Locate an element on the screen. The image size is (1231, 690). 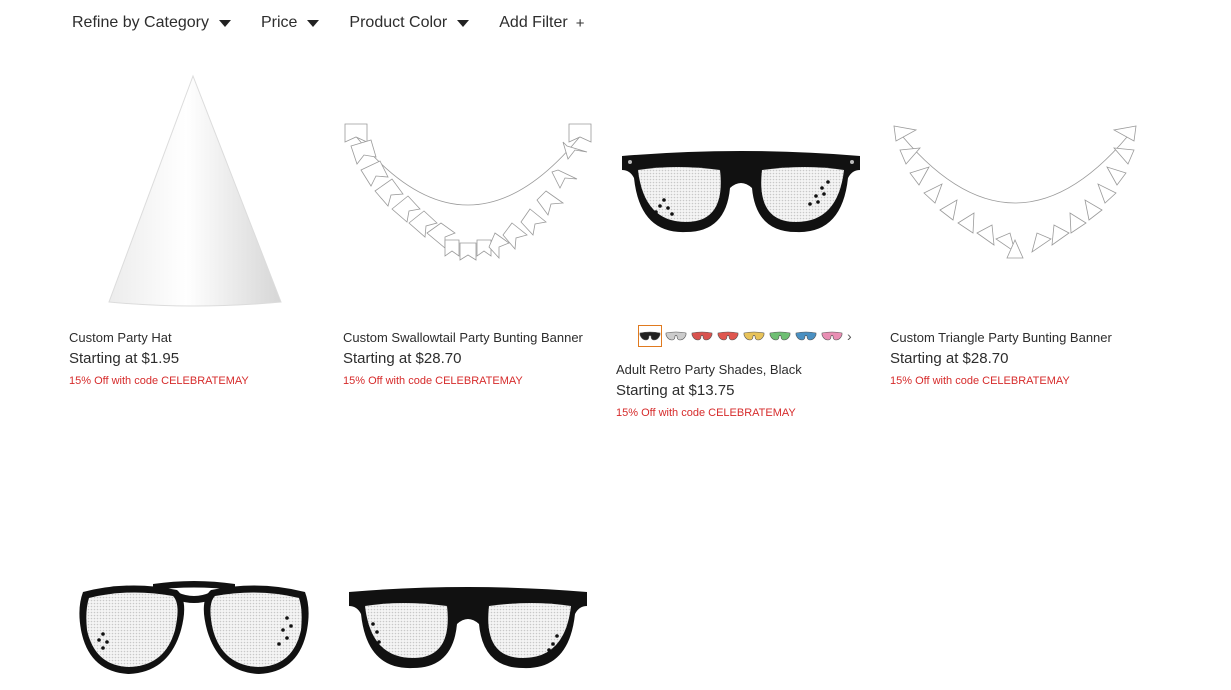
color-swatch-pink is located at coordinates (832, 336).